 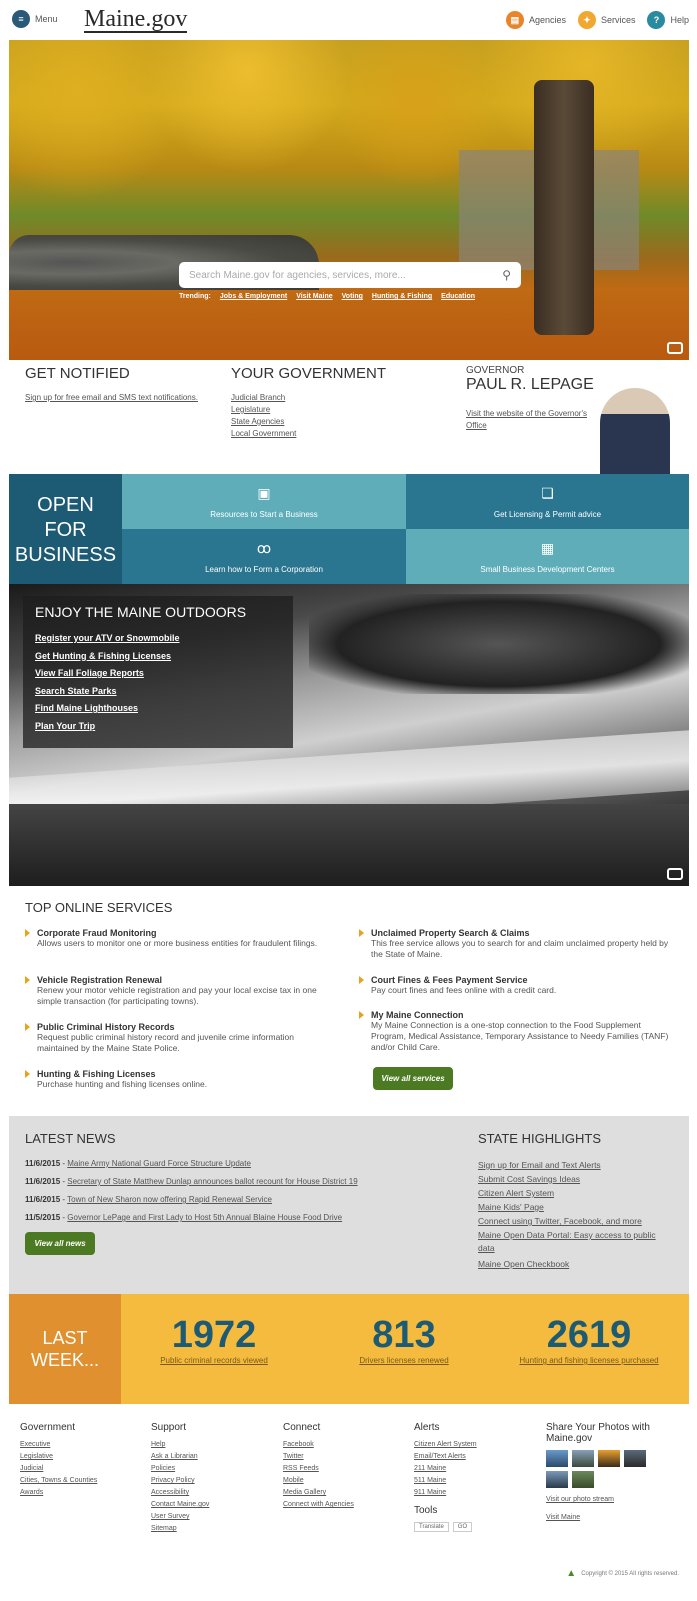 I want to click on service-title: Public Criminal History Records, so click(x=180, y=1027).